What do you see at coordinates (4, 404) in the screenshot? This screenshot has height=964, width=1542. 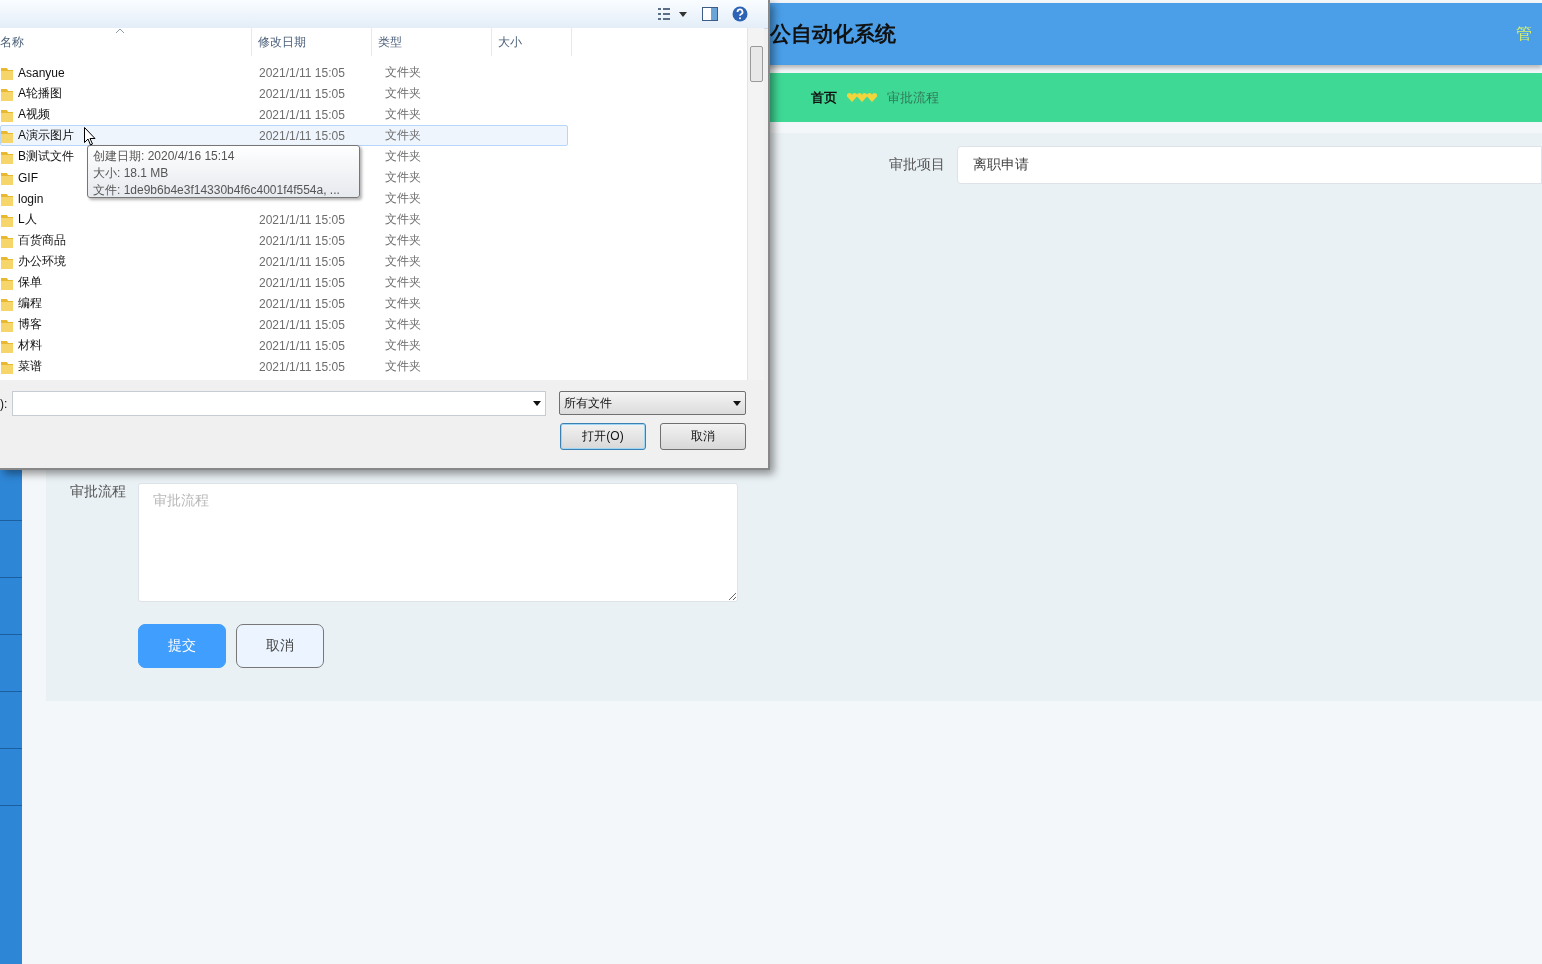 I see `filename-label: ):` at bounding box center [4, 404].